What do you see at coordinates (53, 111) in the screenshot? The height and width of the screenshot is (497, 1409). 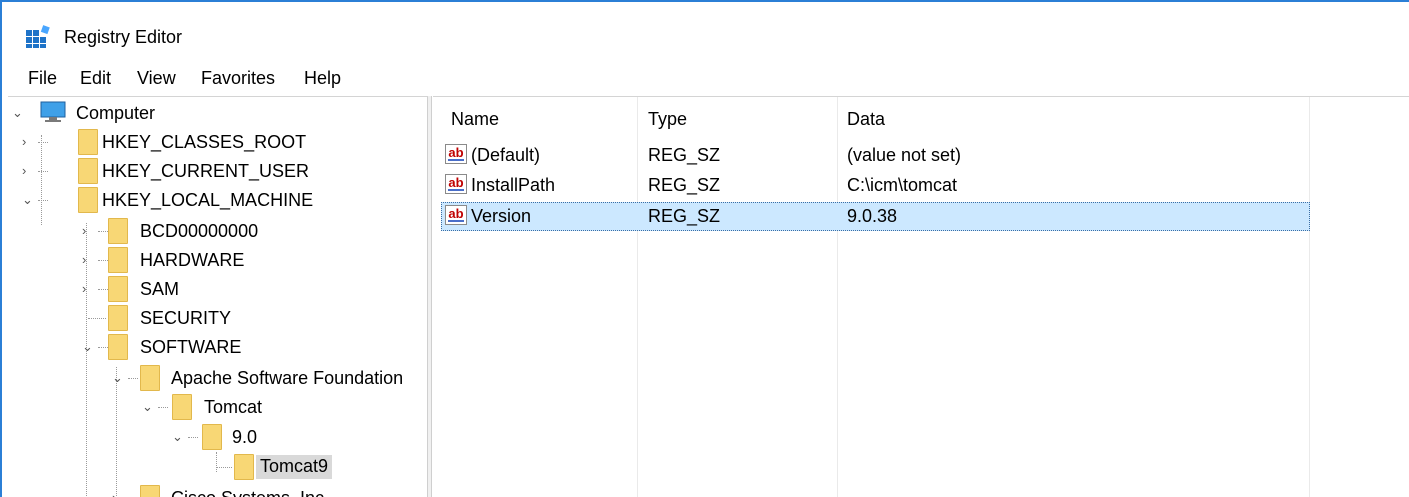 I see `computer-icon` at bounding box center [53, 111].